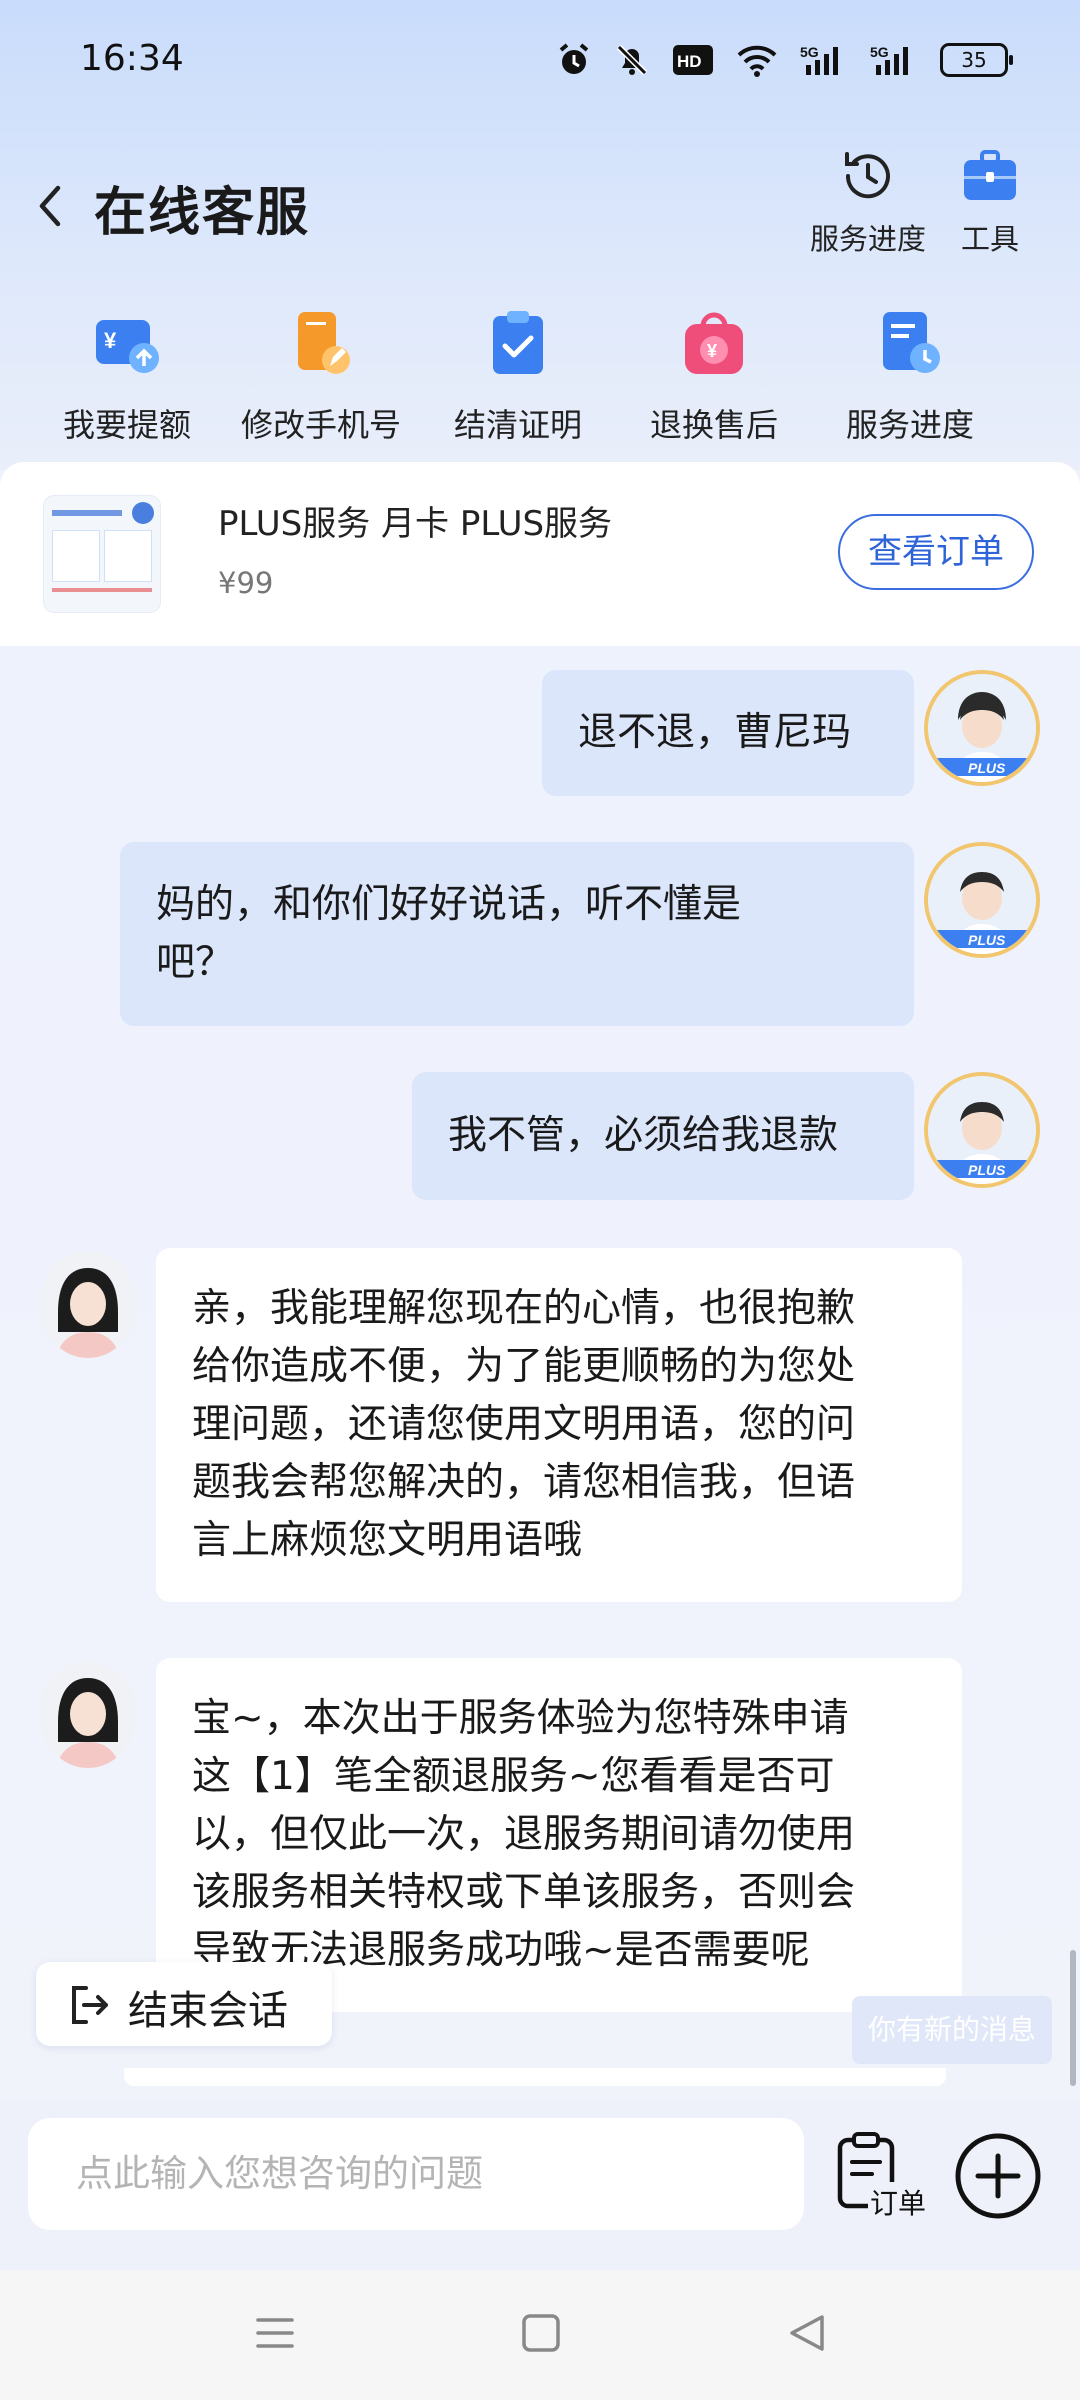 The height and width of the screenshot is (2400, 1080). I want to click on add-attachment-button, so click(998, 2176).